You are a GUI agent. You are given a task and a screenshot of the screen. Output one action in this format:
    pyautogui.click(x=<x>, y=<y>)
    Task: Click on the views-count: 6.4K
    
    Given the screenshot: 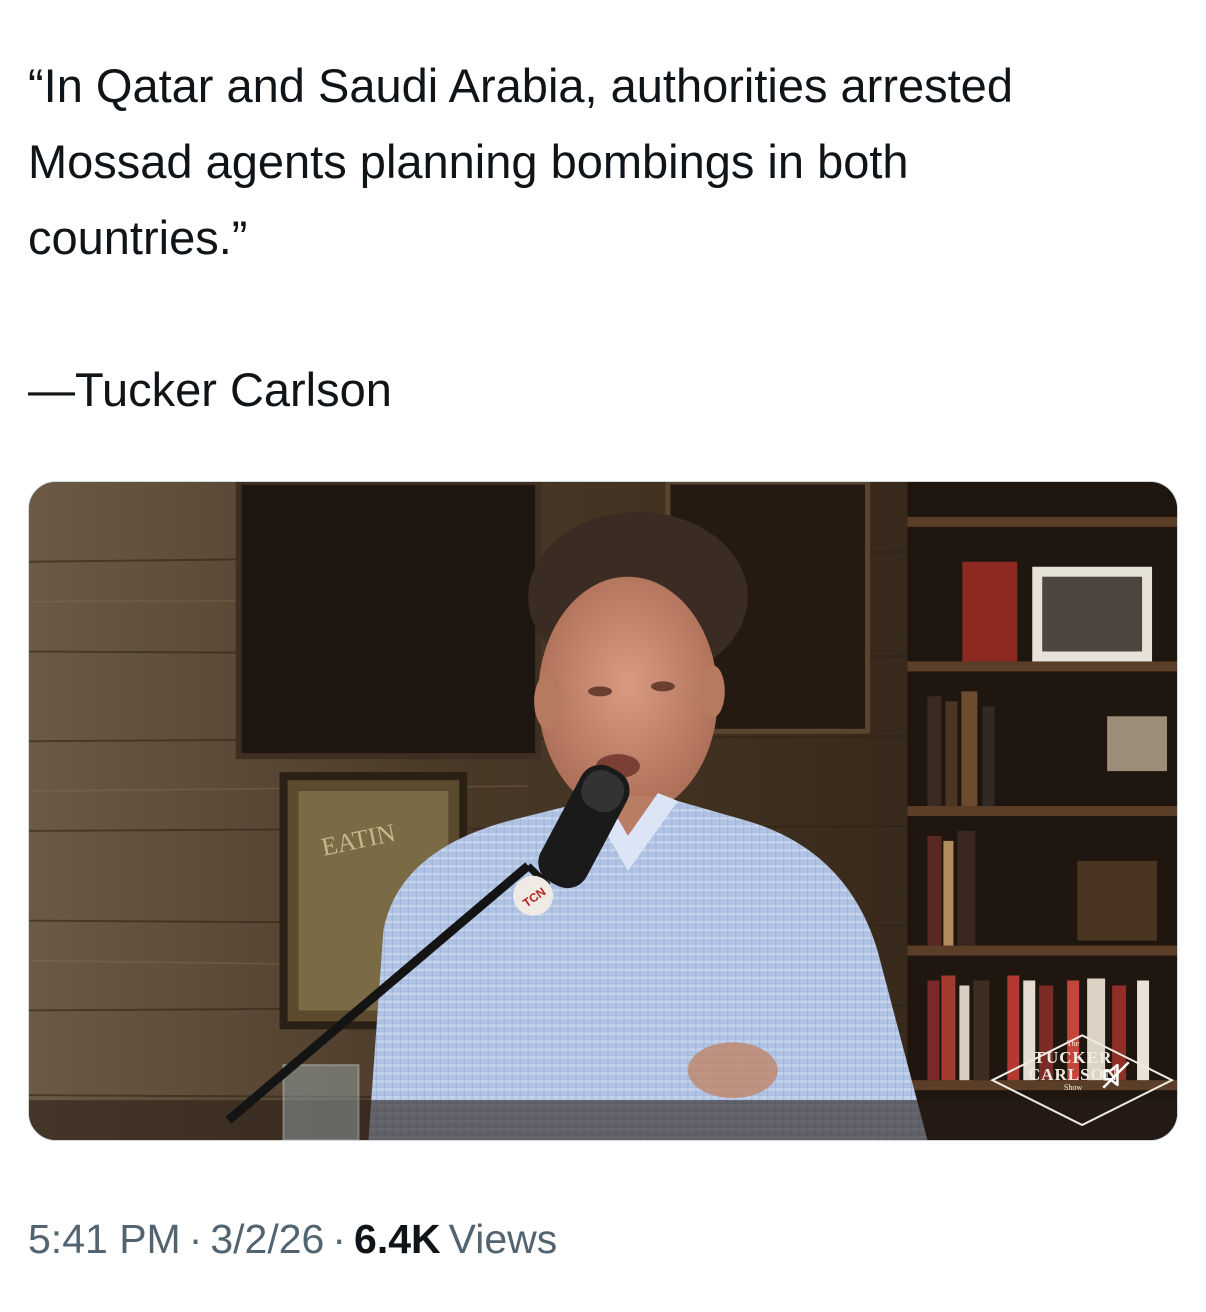 What is the action you would take?
    pyautogui.click(x=397, y=1239)
    